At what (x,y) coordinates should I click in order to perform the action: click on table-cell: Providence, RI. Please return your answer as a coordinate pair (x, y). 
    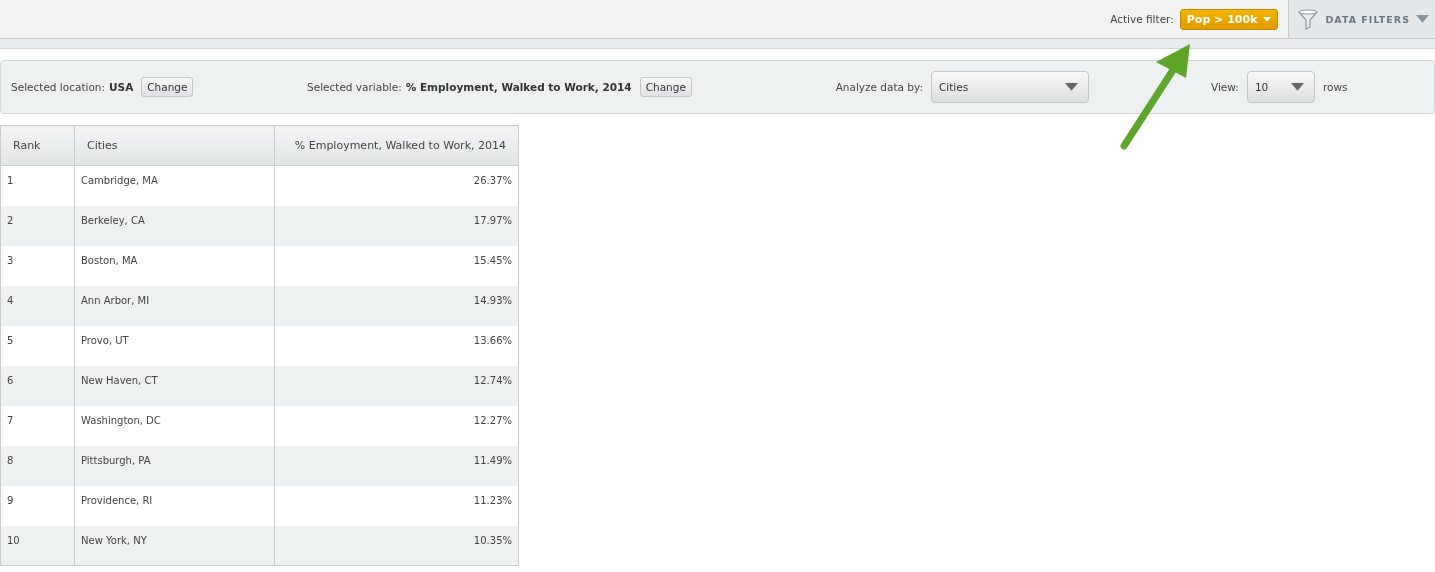
    Looking at the image, I should click on (174, 505).